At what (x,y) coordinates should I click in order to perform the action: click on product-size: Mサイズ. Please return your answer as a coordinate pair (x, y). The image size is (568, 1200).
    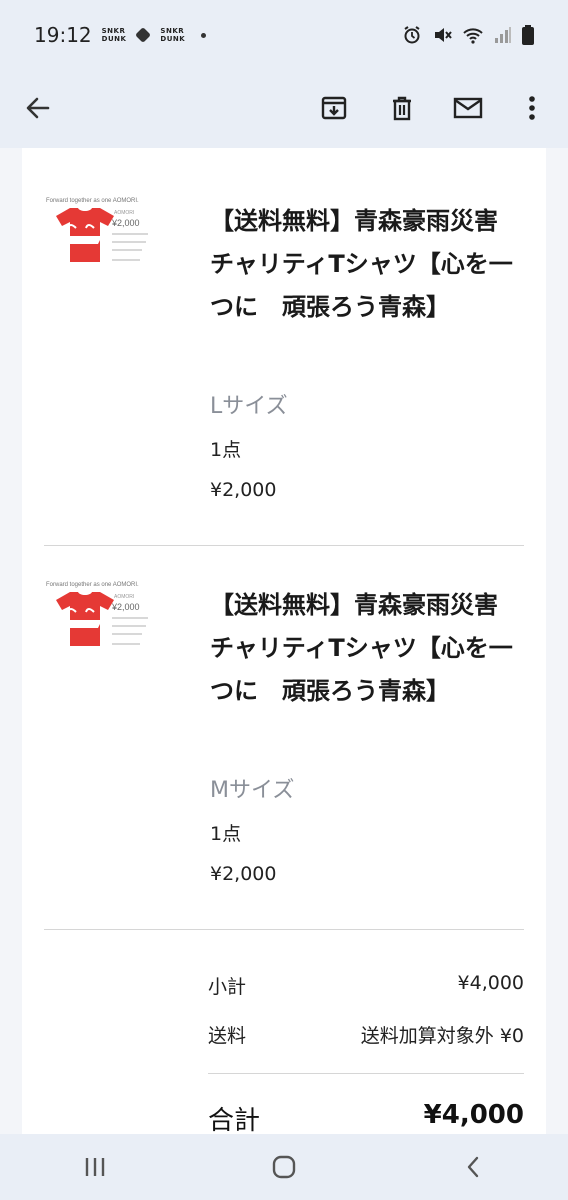
    Looking at the image, I should click on (252, 790).